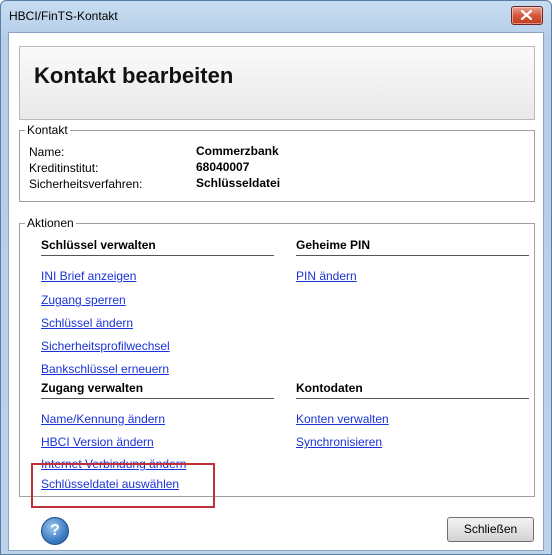  What do you see at coordinates (157, 247) in the screenshot?
I see `section-keys-title: Schlüssel verwalten` at bounding box center [157, 247].